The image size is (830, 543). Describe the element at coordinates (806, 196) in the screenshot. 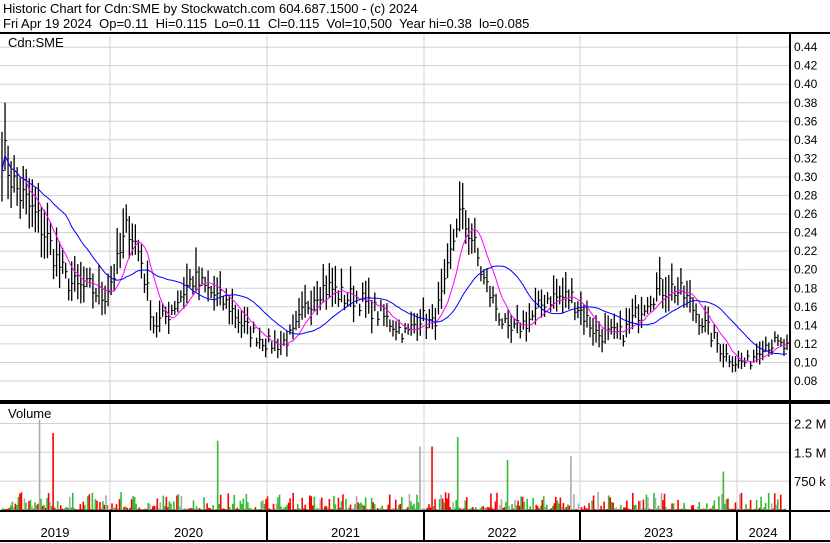

I see `price-tick-label: 0.28` at that location.